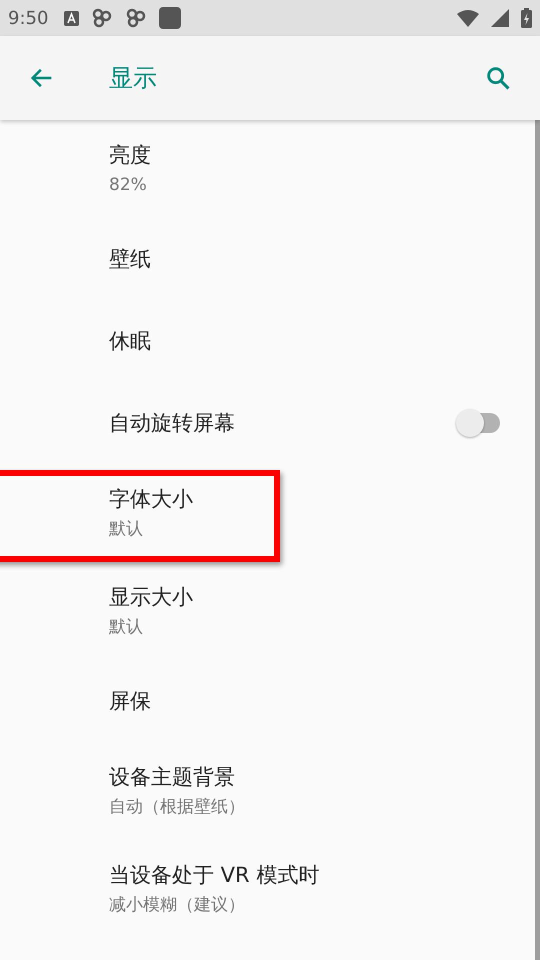 The width and height of the screenshot is (540, 960). I want to click on setting-summary: 82%, so click(128, 185).